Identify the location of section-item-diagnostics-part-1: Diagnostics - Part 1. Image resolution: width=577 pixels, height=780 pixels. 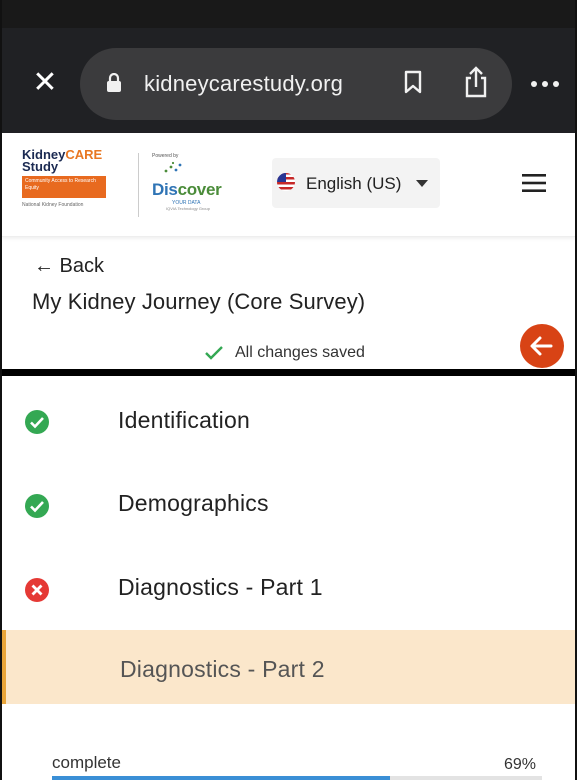
(288, 589).